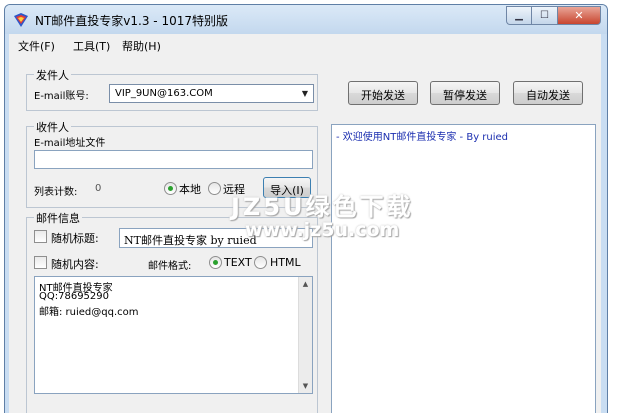 The height and width of the screenshot is (413, 618). I want to click on close-button: ✕, so click(579, 15).